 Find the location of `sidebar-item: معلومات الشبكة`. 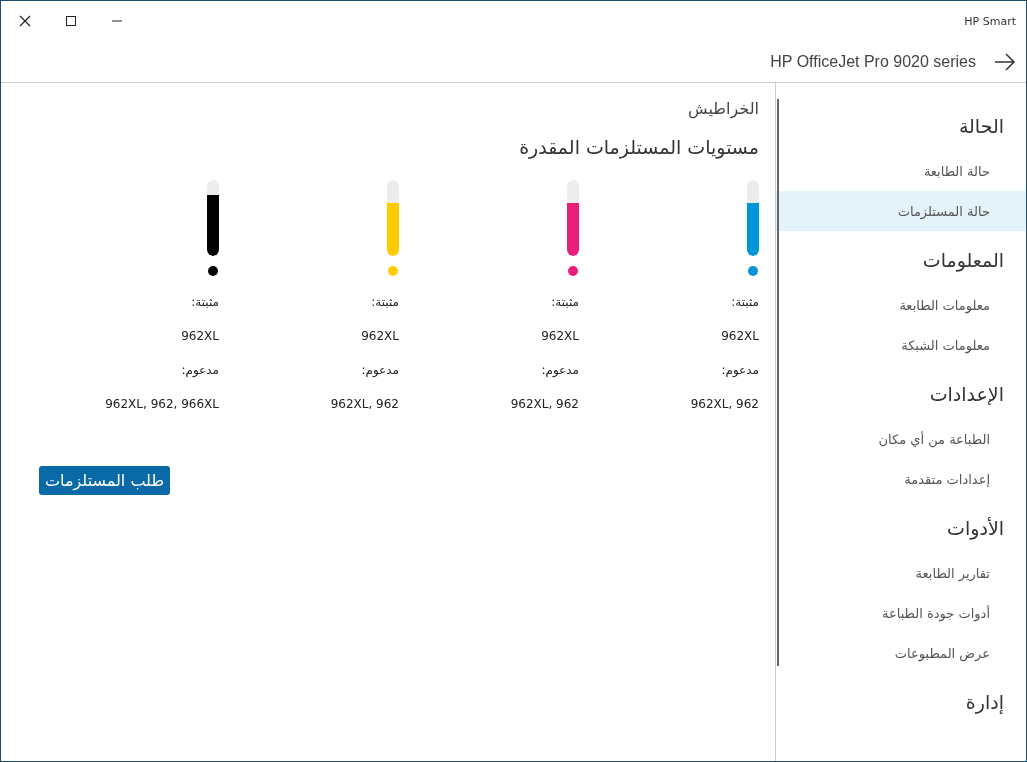

sidebar-item: معلومات الشبكة is located at coordinates (901, 345).